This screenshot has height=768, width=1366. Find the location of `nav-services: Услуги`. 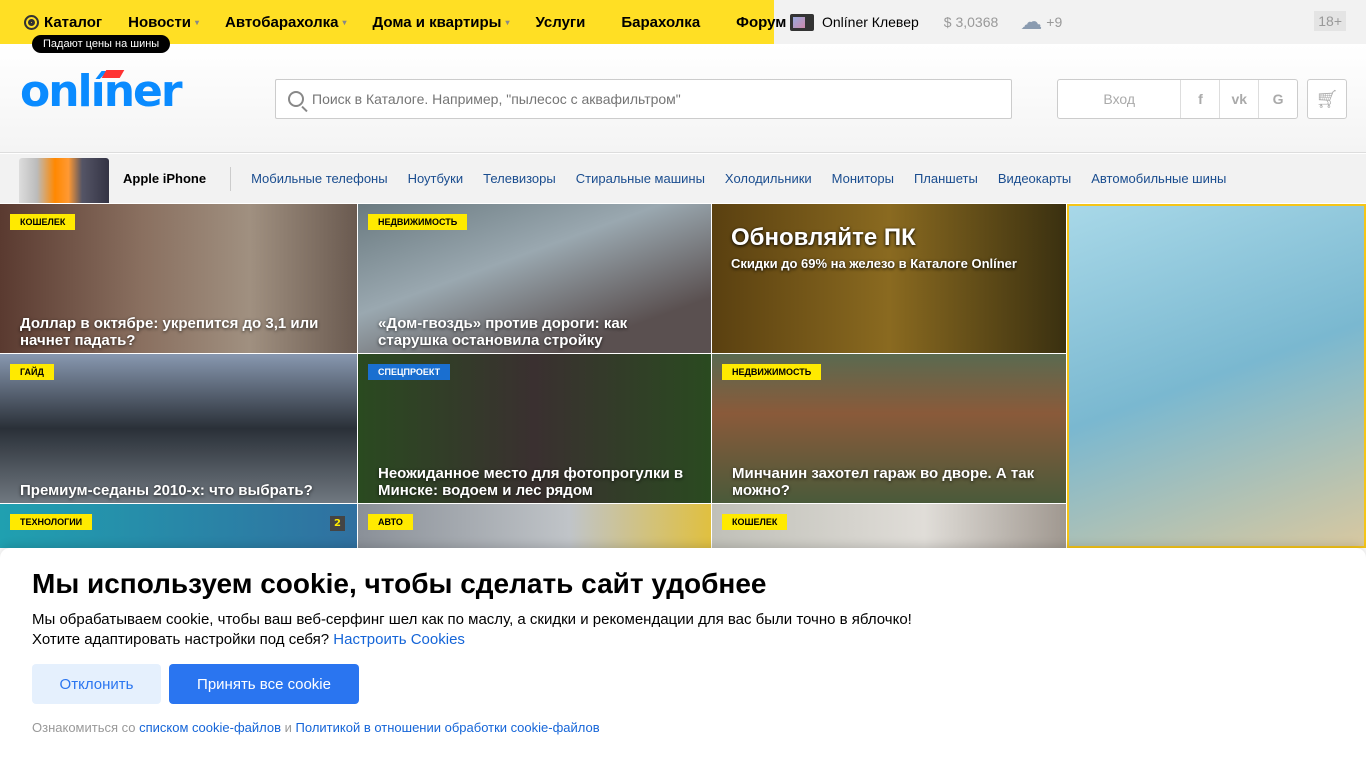

nav-services: Услуги is located at coordinates (561, 22).